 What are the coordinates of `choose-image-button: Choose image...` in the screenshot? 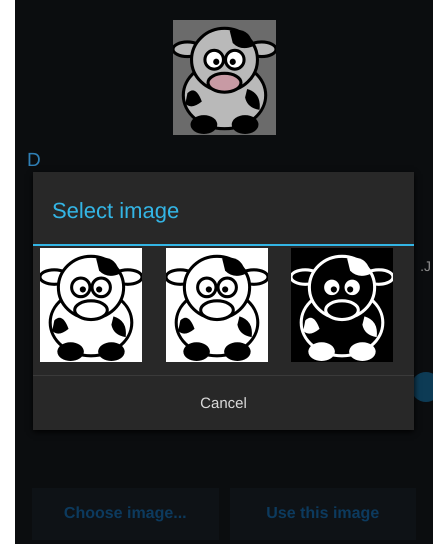 It's located at (125, 514).